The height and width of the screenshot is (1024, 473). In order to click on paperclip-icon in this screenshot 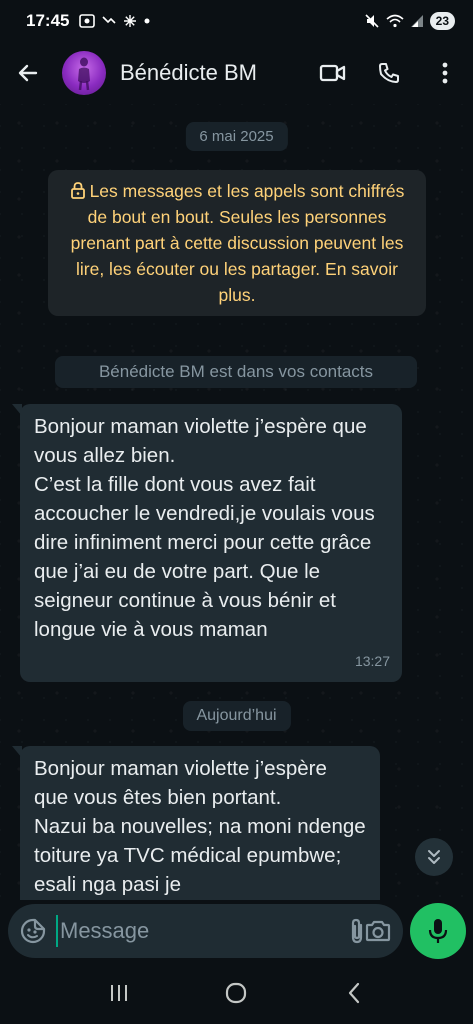, I will do `click(356, 931)`.